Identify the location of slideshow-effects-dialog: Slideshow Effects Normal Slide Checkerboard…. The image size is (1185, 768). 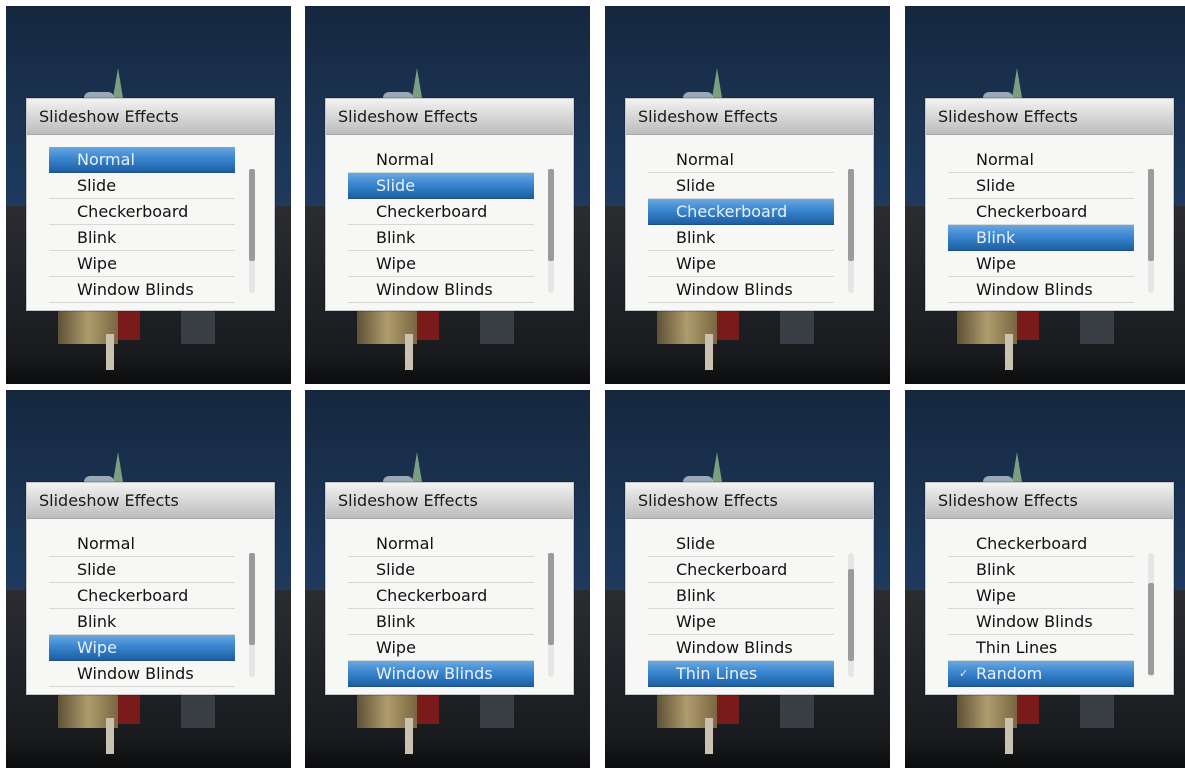
(449, 204).